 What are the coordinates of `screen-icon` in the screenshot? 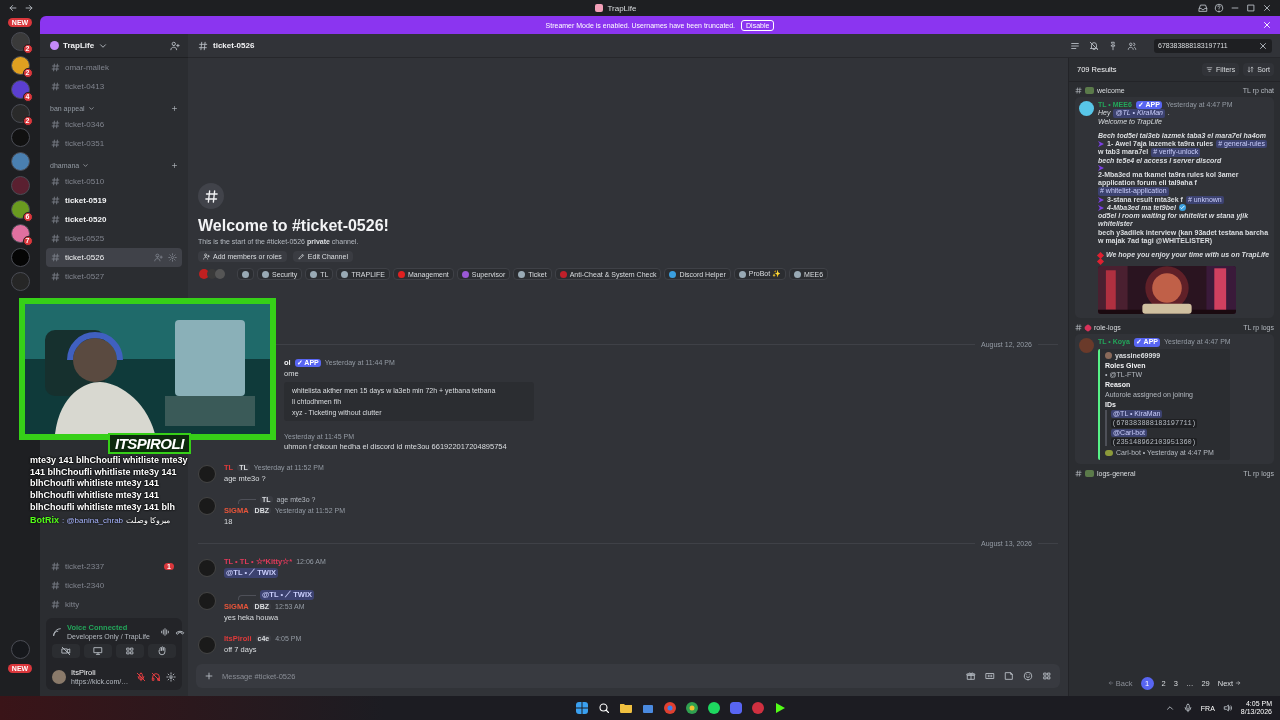 It's located at (98, 651).